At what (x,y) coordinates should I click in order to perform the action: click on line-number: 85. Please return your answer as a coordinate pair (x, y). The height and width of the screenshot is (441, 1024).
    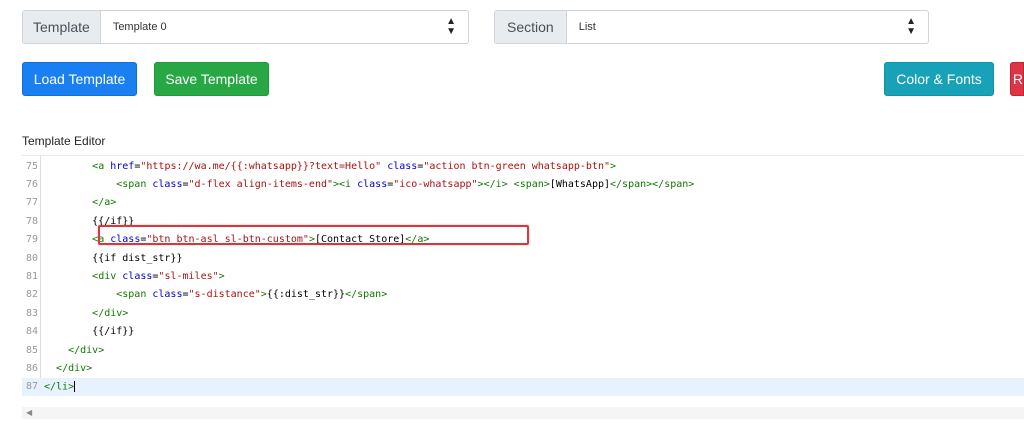
    Looking at the image, I should click on (31, 350).